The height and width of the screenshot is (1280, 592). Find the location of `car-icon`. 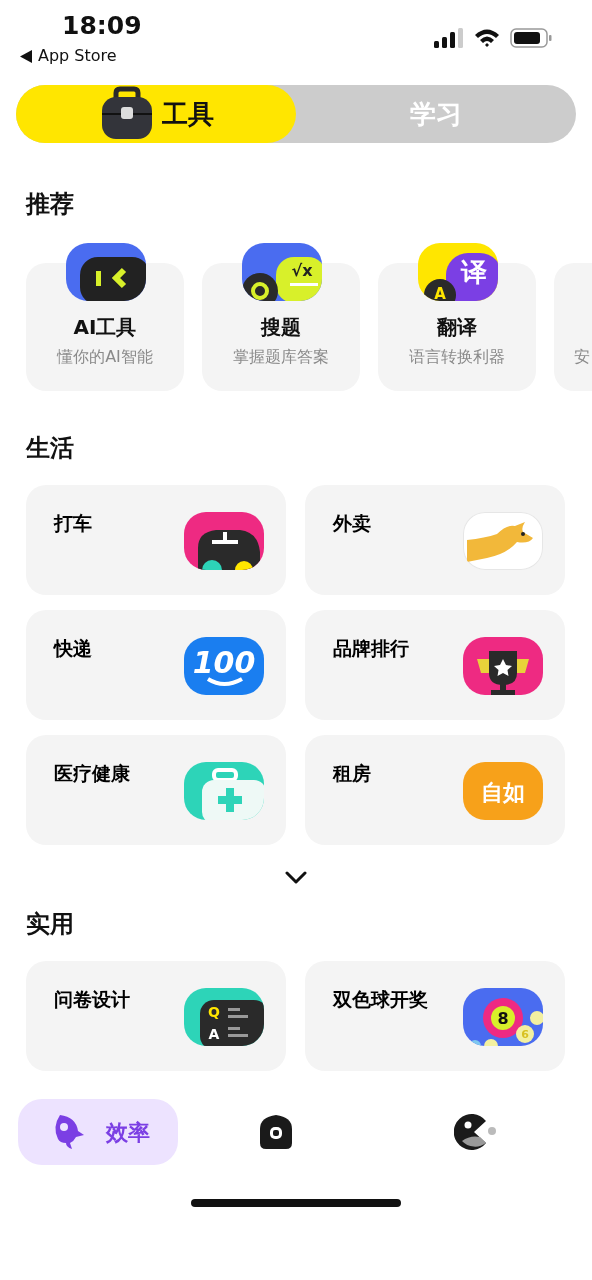

car-icon is located at coordinates (224, 541).